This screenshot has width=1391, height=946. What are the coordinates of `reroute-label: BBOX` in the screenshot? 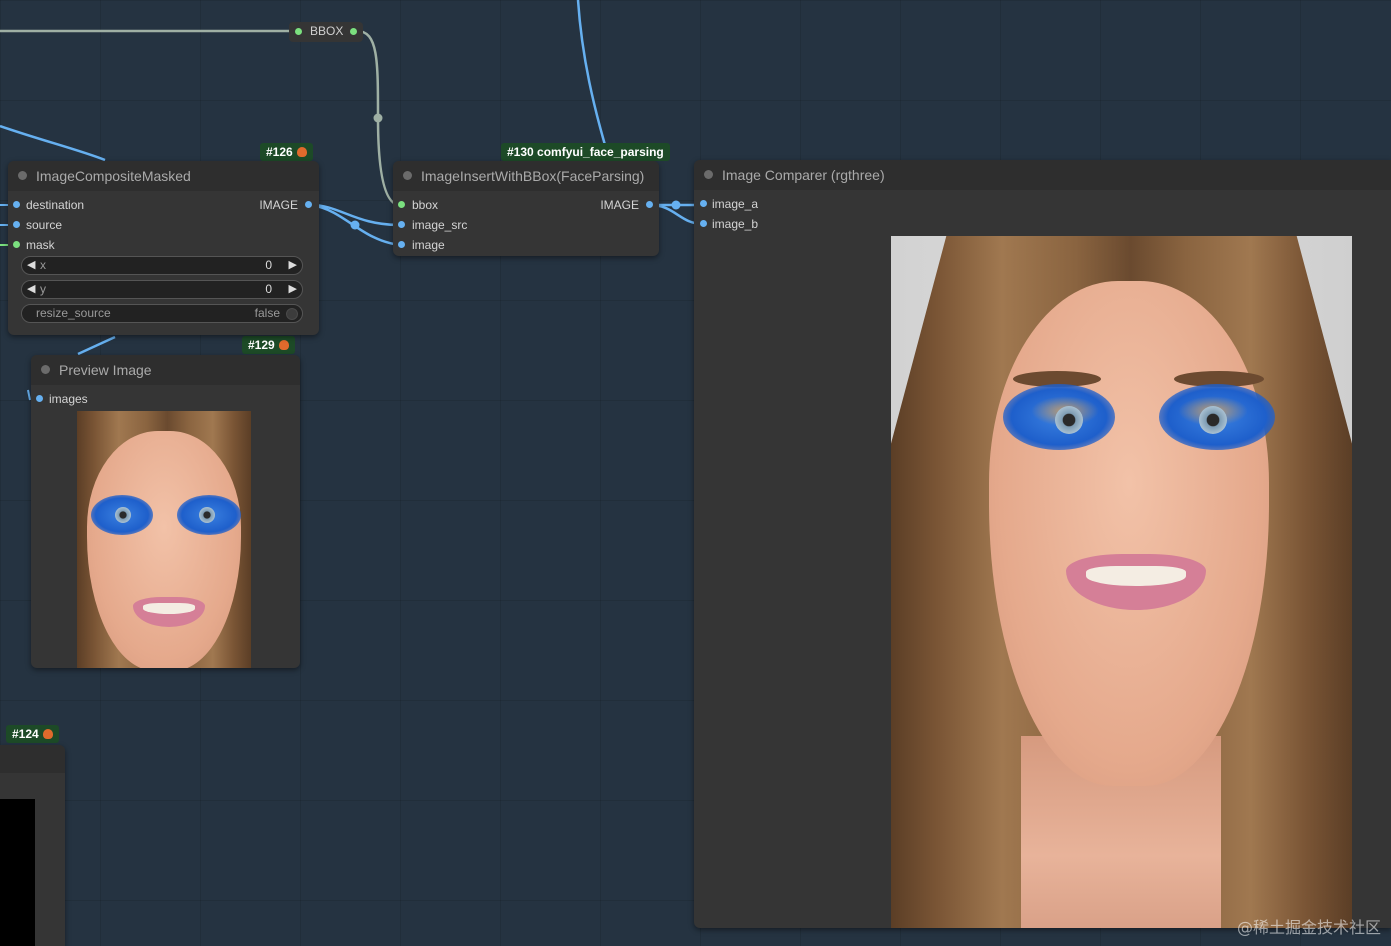 It's located at (327, 31).